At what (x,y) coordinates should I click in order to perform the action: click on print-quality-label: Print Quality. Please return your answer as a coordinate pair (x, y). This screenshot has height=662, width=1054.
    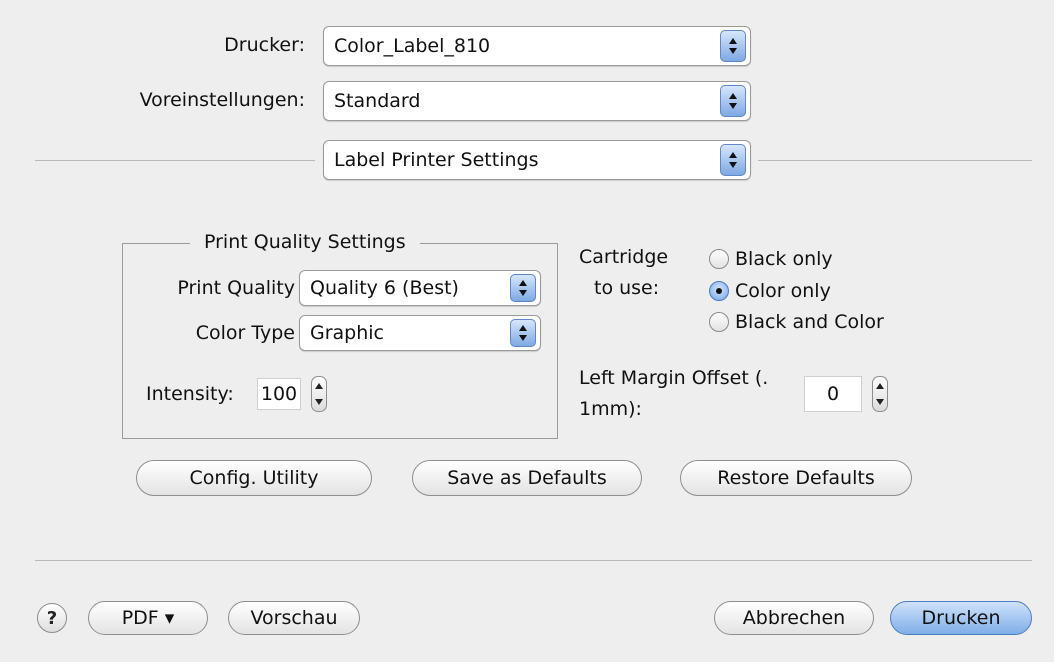
    Looking at the image, I should click on (236, 288).